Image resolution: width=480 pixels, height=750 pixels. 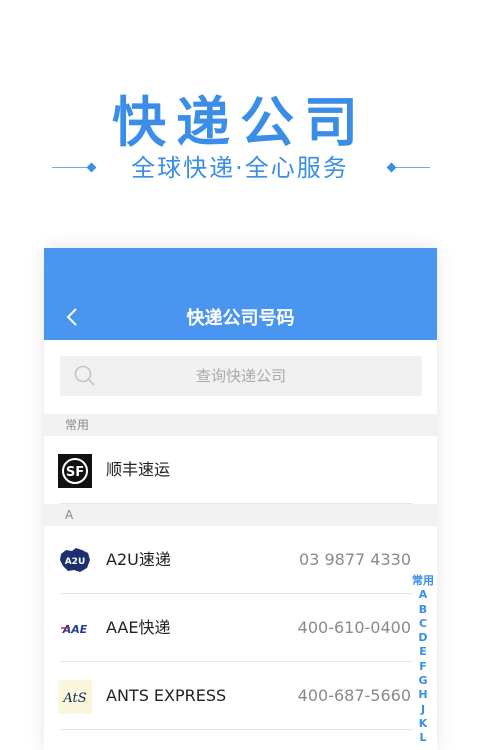 What do you see at coordinates (422, 695) in the screenshot?
I see `index-item-h: H` at bounding box center [422, 695].